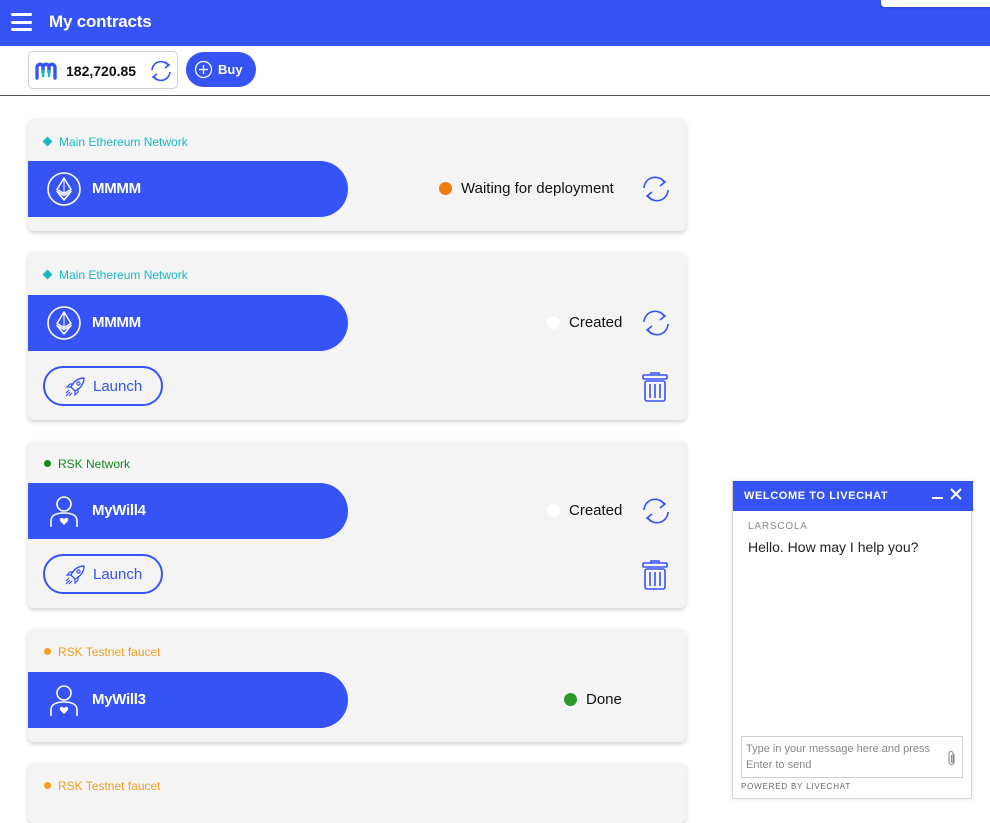  What do you see at coordinates (937, 498) in the screenshot?
I see `minimize-icon` at bounding box center [937, 498].